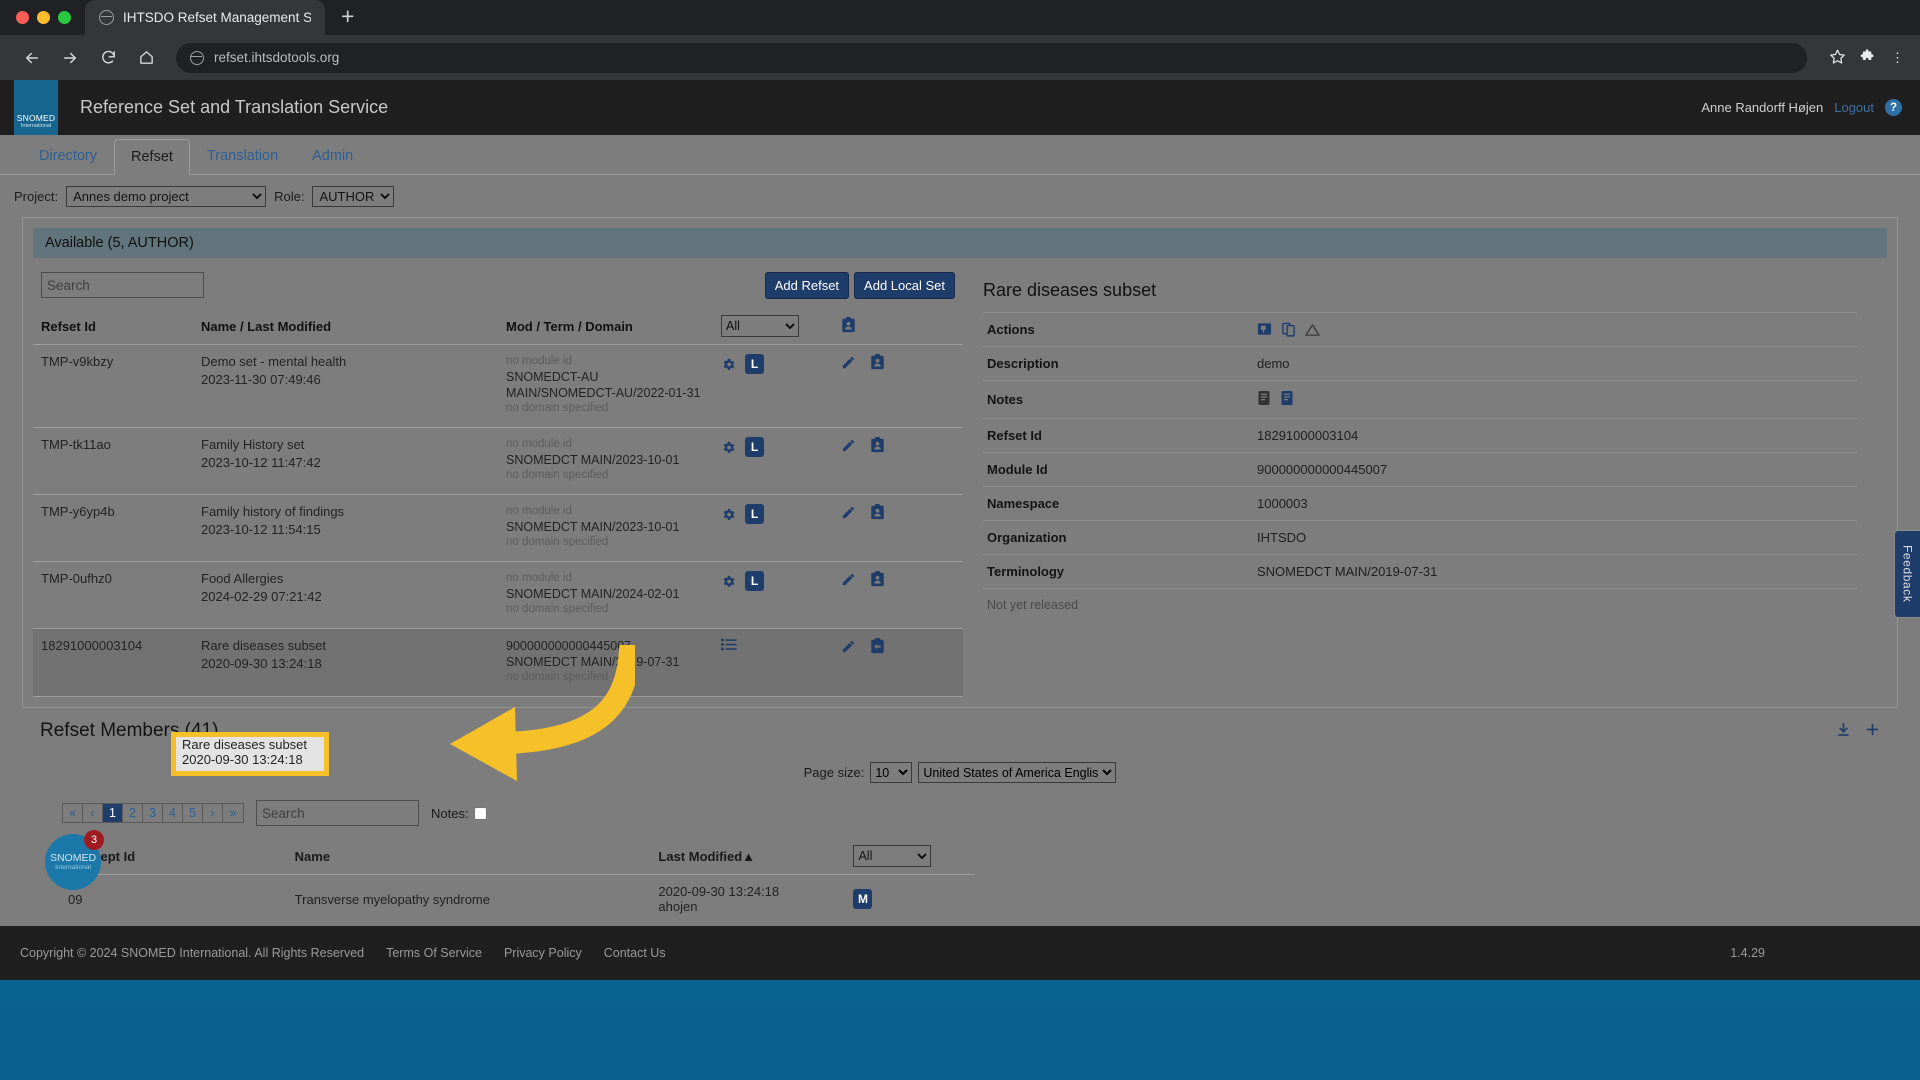  Describe the element at coordinates (113, 386) in the screenshot. I see `cell-refset-id: TMP-v9kbzy` at that location.